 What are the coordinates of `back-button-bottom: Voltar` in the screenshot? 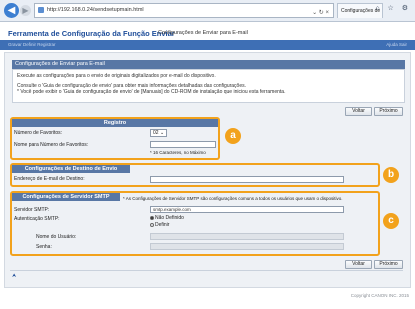 It's located at (358, 264).